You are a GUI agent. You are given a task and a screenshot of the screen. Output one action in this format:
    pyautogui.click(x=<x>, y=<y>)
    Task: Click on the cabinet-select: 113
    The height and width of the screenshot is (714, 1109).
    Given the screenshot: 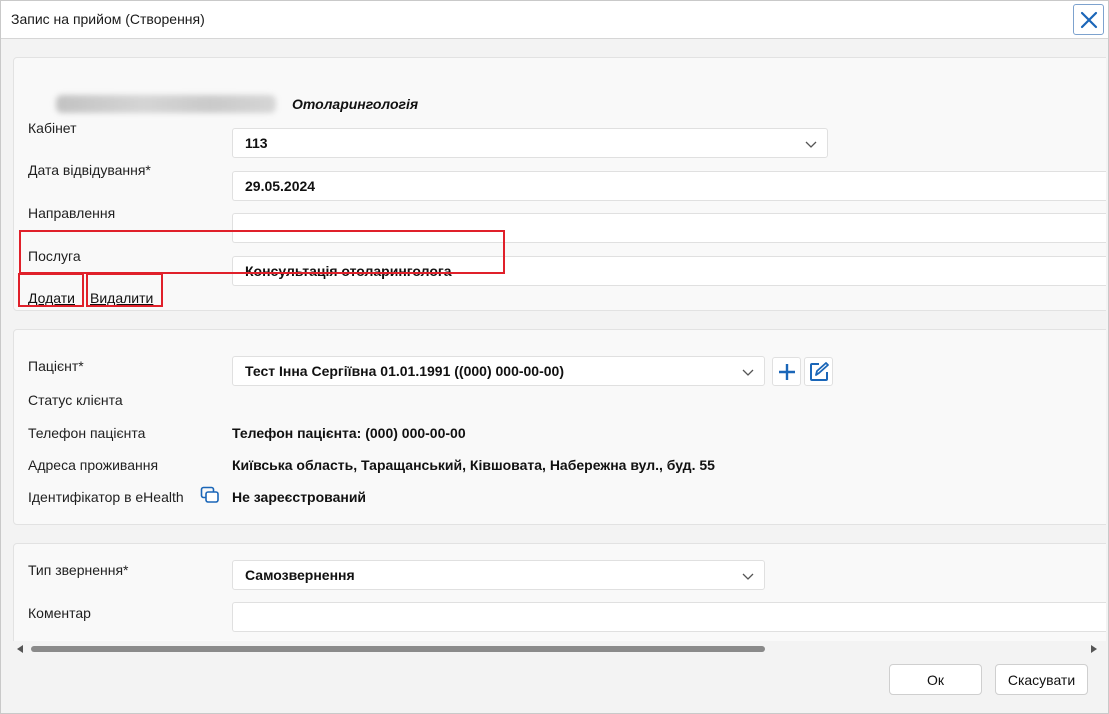 What is the action you would take?
    pyautogui.click(x=530, y=143)
    